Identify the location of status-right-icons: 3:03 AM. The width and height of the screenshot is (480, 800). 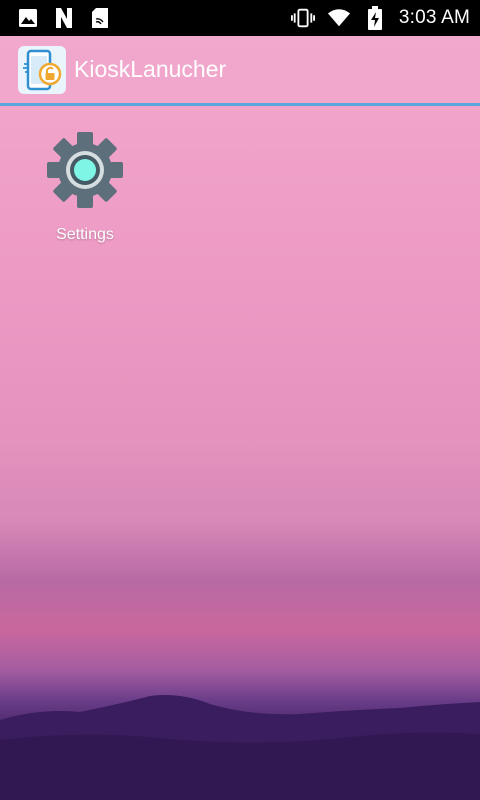
(385, 18).